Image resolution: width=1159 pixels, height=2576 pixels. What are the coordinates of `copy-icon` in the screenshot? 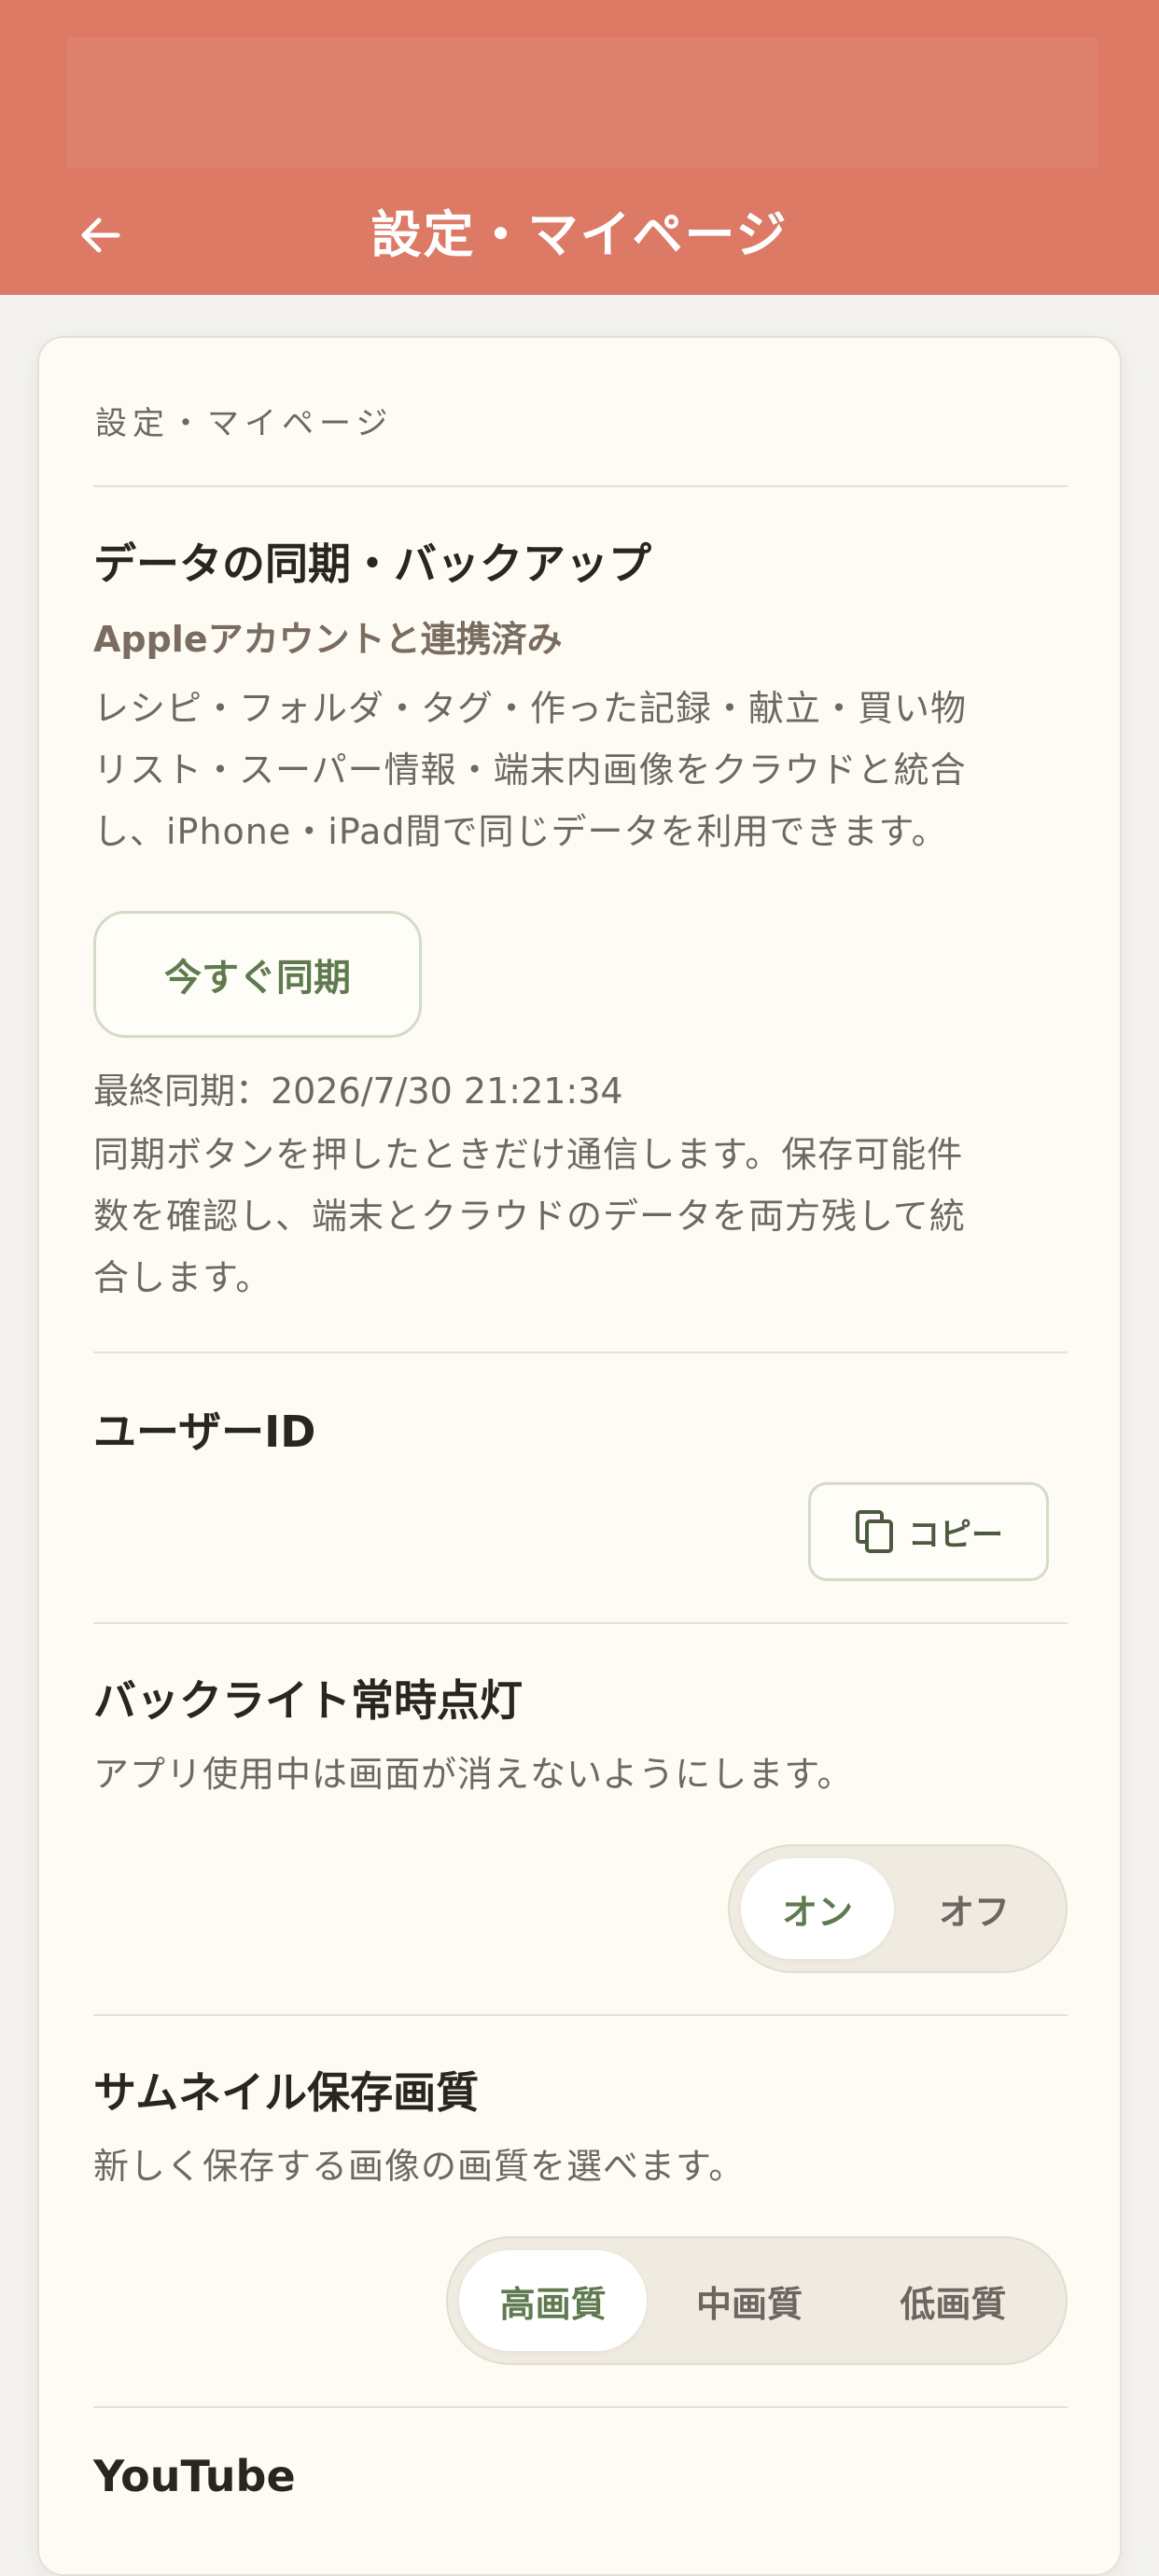 It's located at (874, 1531).